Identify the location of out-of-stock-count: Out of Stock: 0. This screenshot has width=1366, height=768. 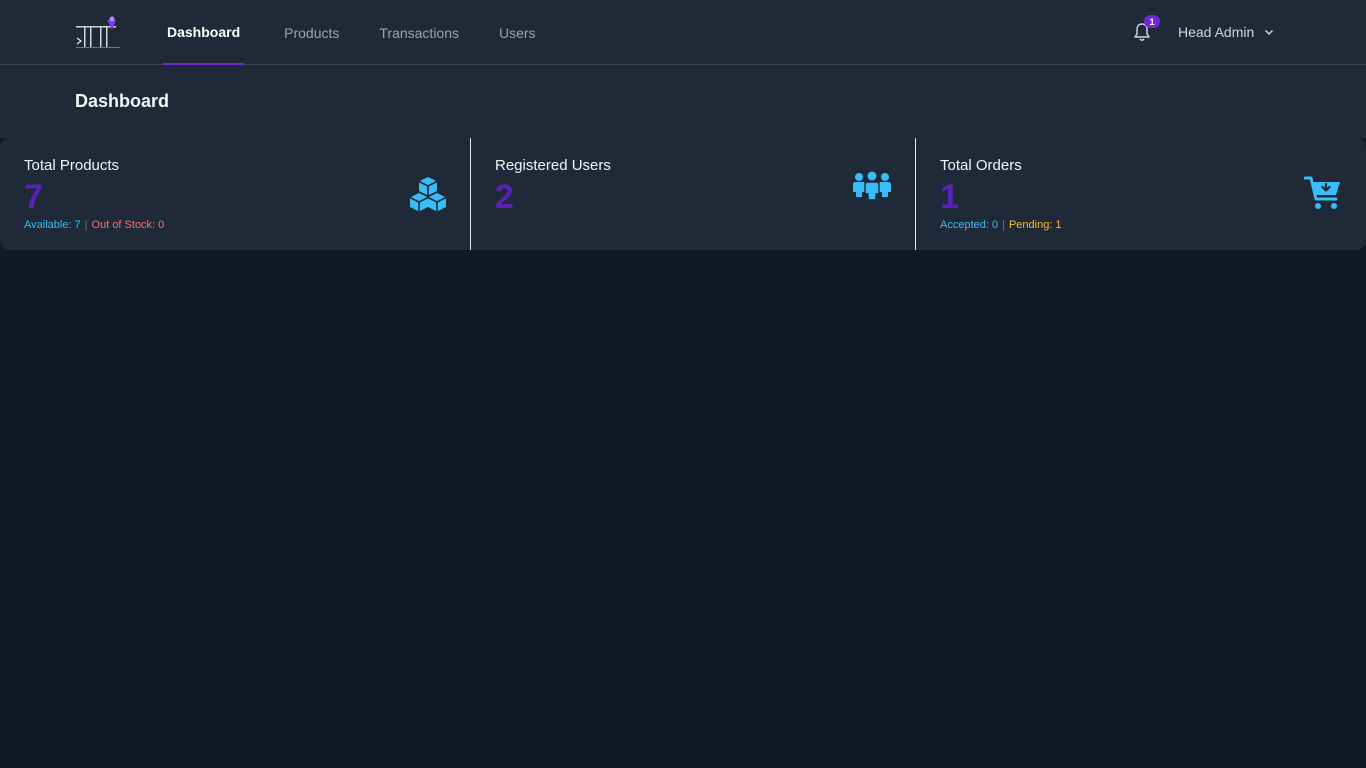
(128, 225).